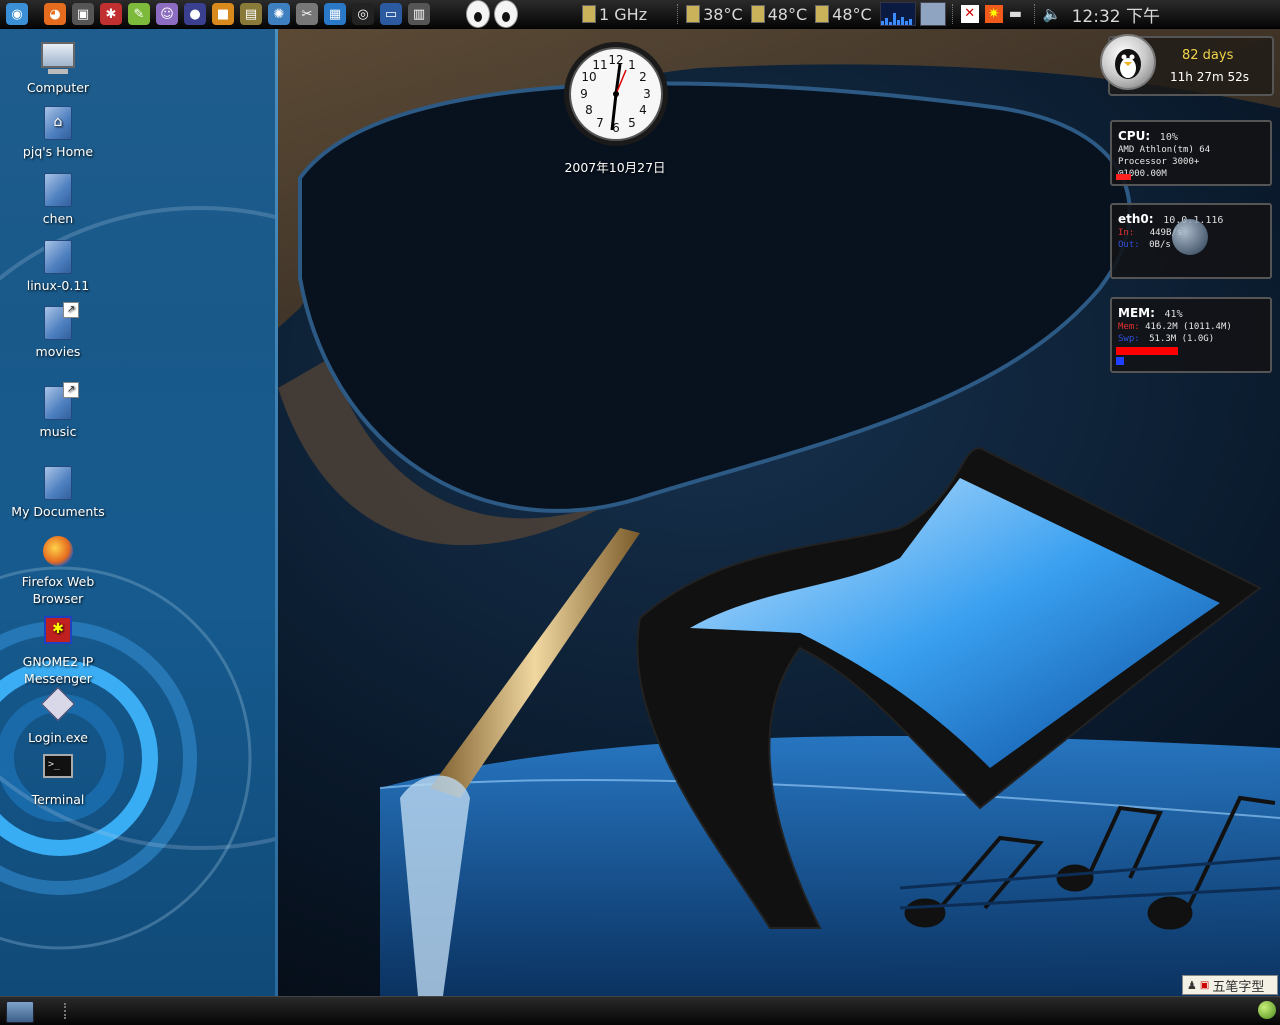  I want to click on input-method-name: 五笔字型, so click(1238, 987).